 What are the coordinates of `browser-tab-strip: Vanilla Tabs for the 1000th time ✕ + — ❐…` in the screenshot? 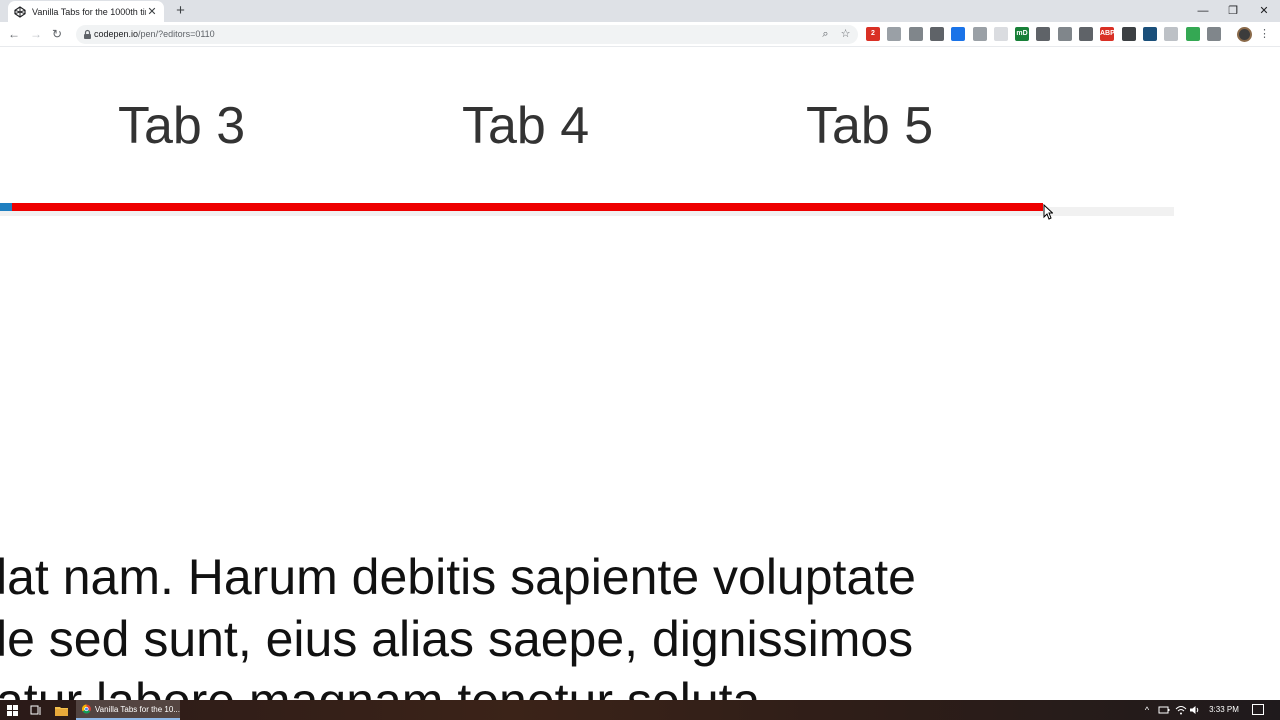 It's located at (640, 11).